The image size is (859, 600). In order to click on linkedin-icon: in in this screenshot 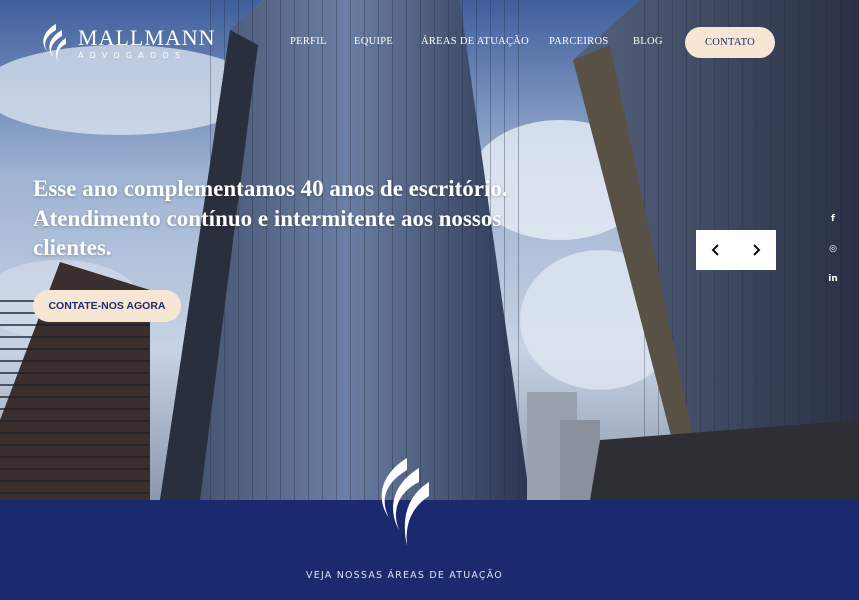, I will do `click(833, 279)`.